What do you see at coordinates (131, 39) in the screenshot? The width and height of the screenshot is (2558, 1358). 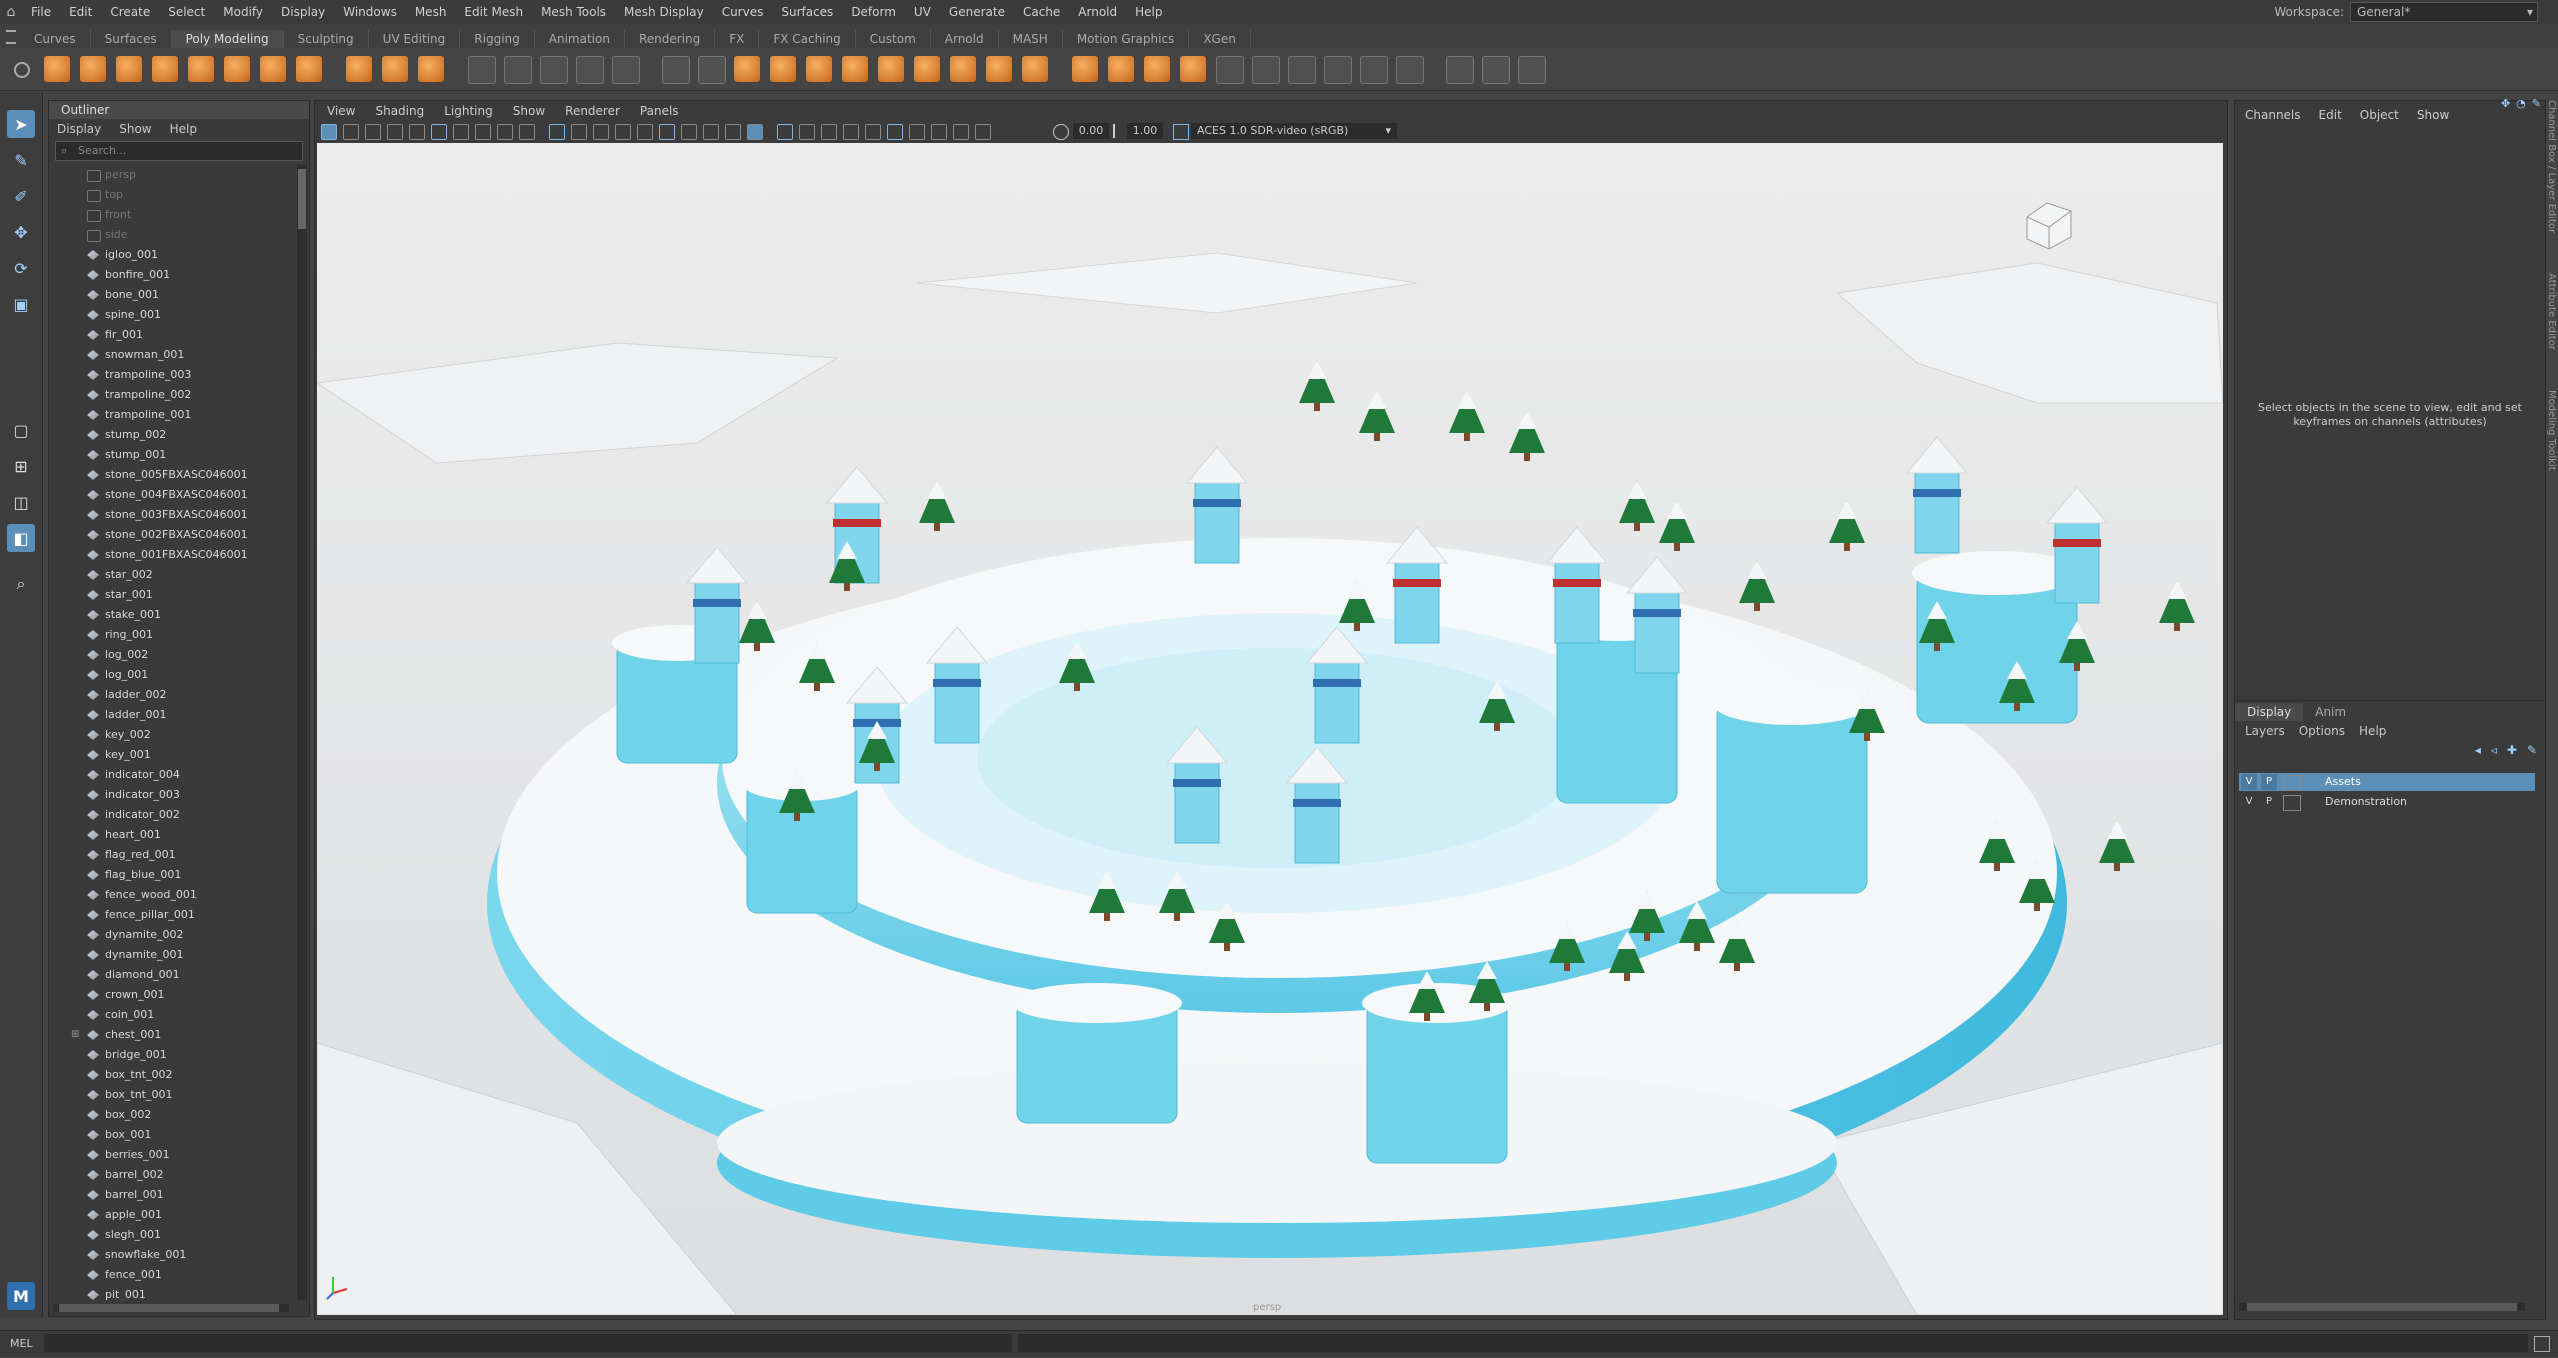 I see `shelf-tab-surfaces: Surfaces` at bounding box center [131, 39].